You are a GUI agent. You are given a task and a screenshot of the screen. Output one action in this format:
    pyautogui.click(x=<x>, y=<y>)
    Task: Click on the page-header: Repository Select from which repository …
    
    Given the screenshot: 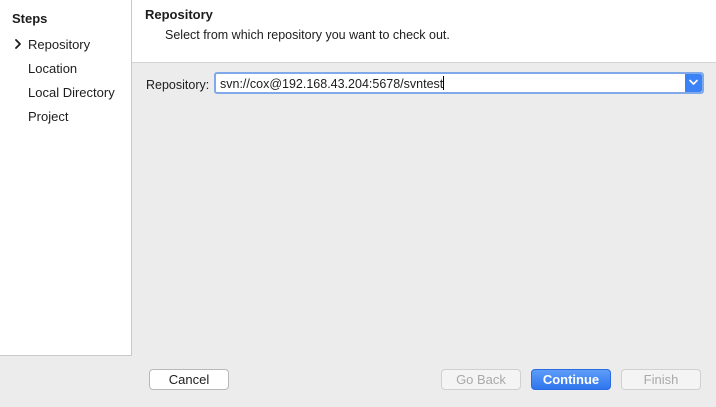 What is the action you would take?
    pyautogui.click(x=424, y=31)
    